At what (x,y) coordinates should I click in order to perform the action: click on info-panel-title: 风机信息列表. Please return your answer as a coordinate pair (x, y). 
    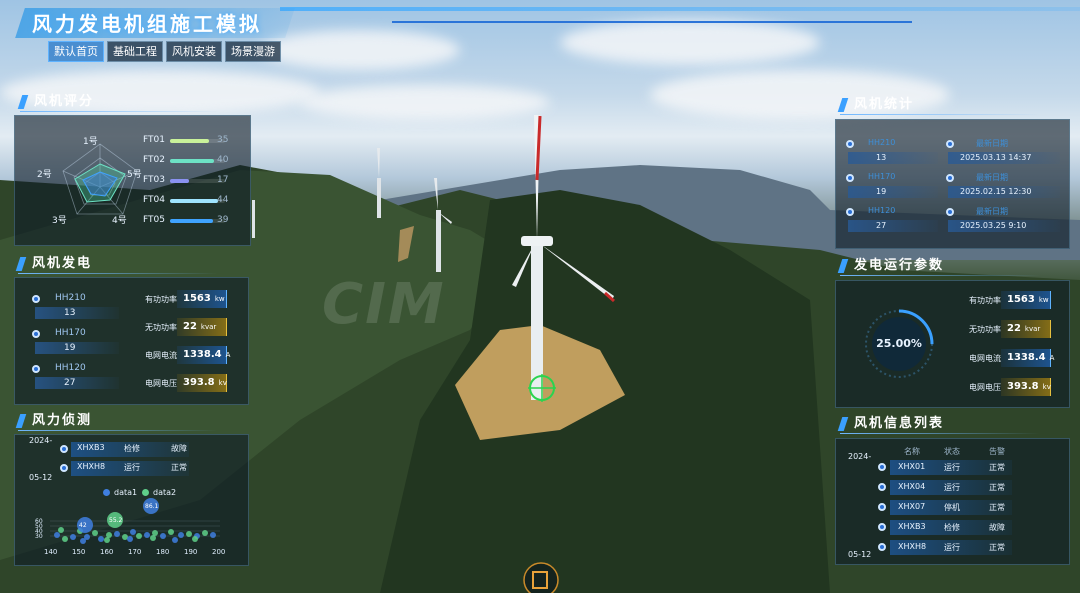
    Looking at the image, I should click on (940, 424).